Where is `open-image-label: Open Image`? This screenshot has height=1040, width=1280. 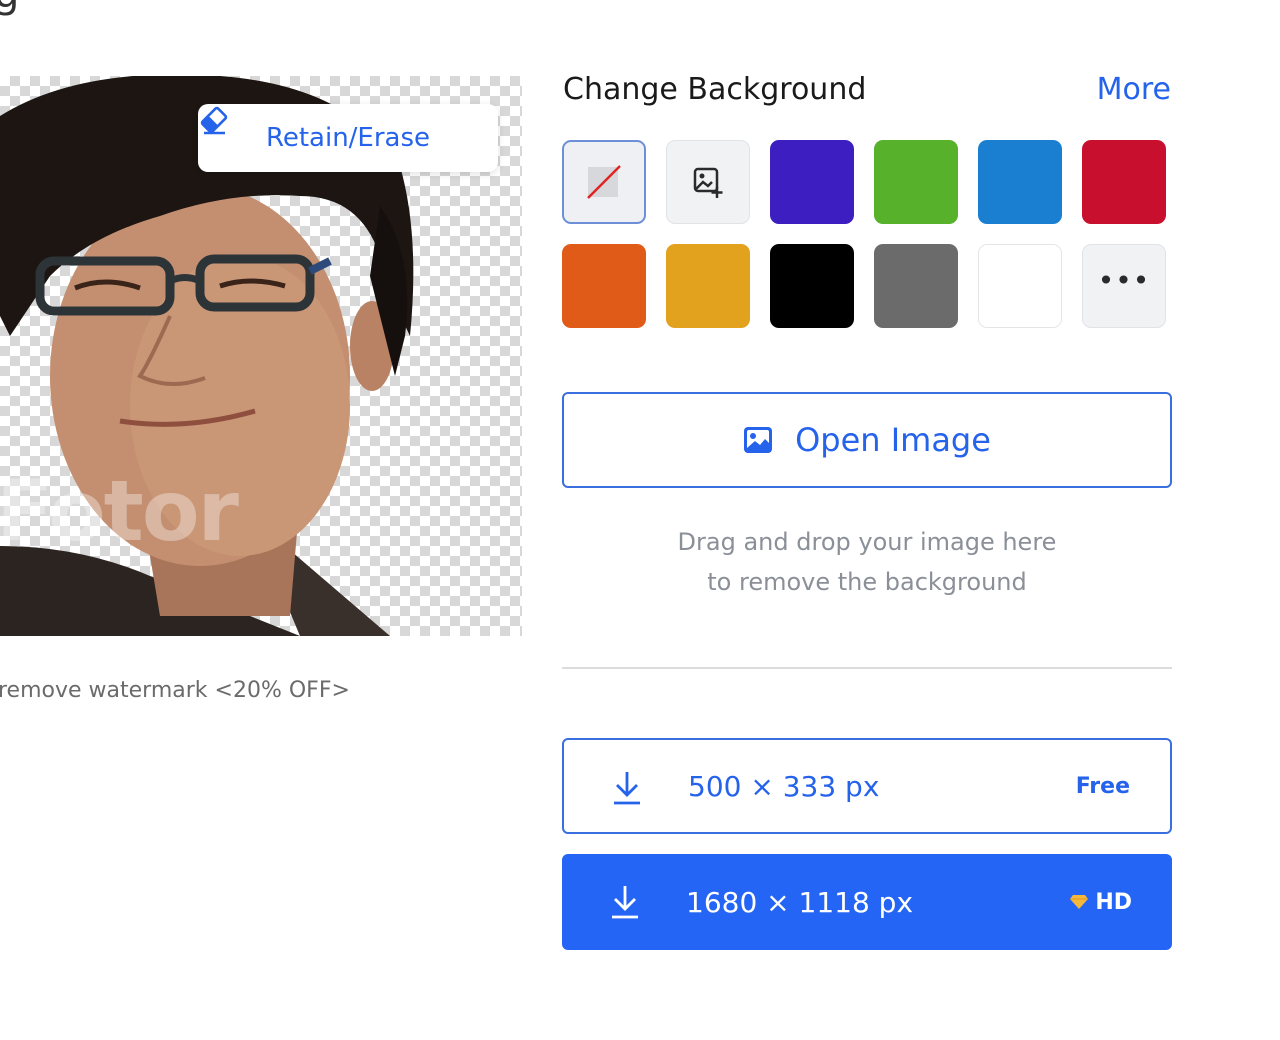
open-image-label: Open Image is located at coordinates (893, 440).